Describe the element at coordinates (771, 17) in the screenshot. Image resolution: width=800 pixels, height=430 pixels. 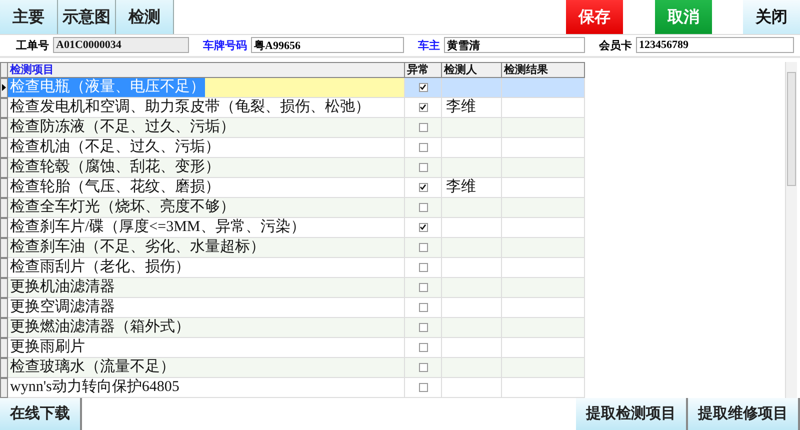
I see `close-button: 关闭` at that location.